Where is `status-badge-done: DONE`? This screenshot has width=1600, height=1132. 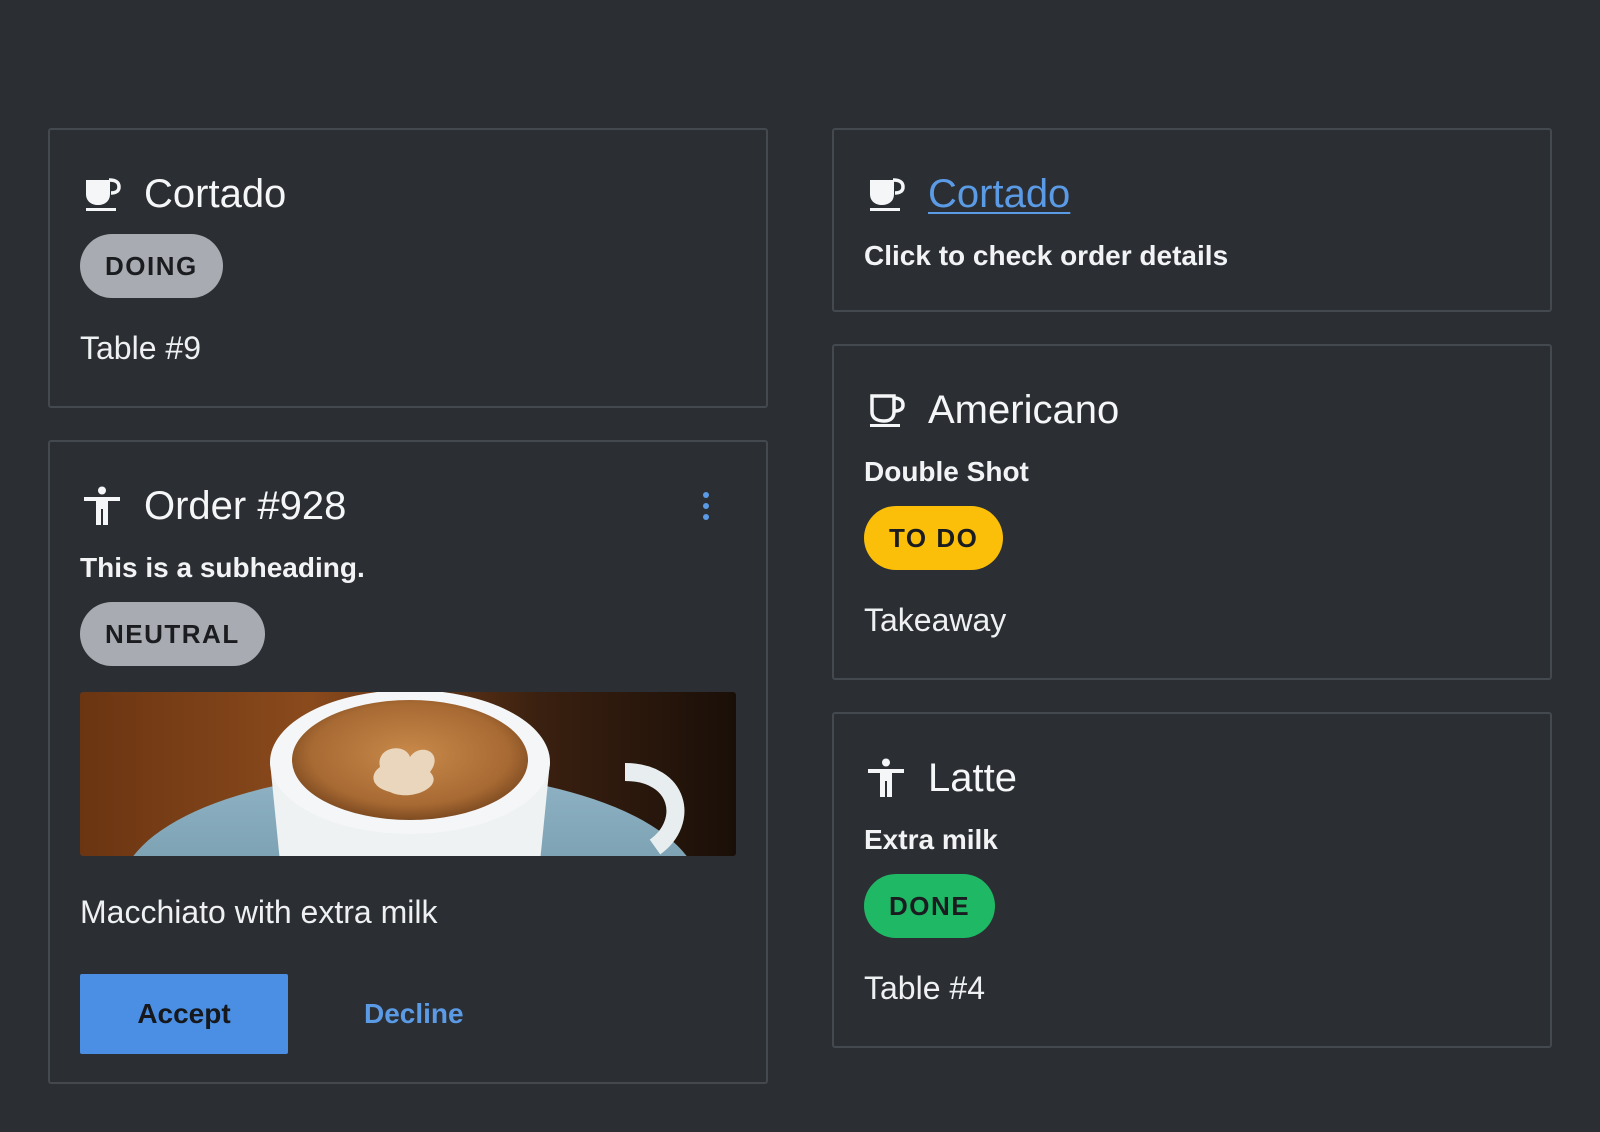 status-badge-done: DONE is located at coordinates (930, 906).